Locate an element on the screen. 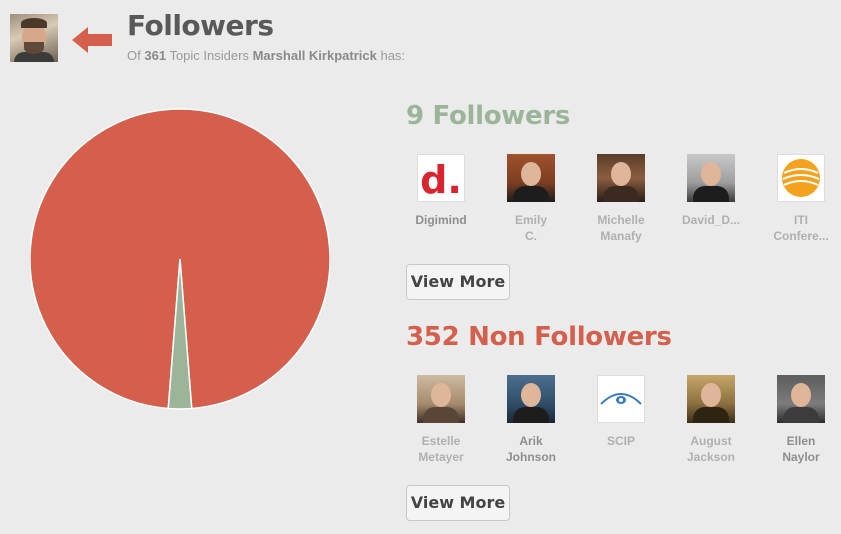 This screenshot has width=841, height=534. non-followers-view-more-button: View More is located at coordinates (458, 503).